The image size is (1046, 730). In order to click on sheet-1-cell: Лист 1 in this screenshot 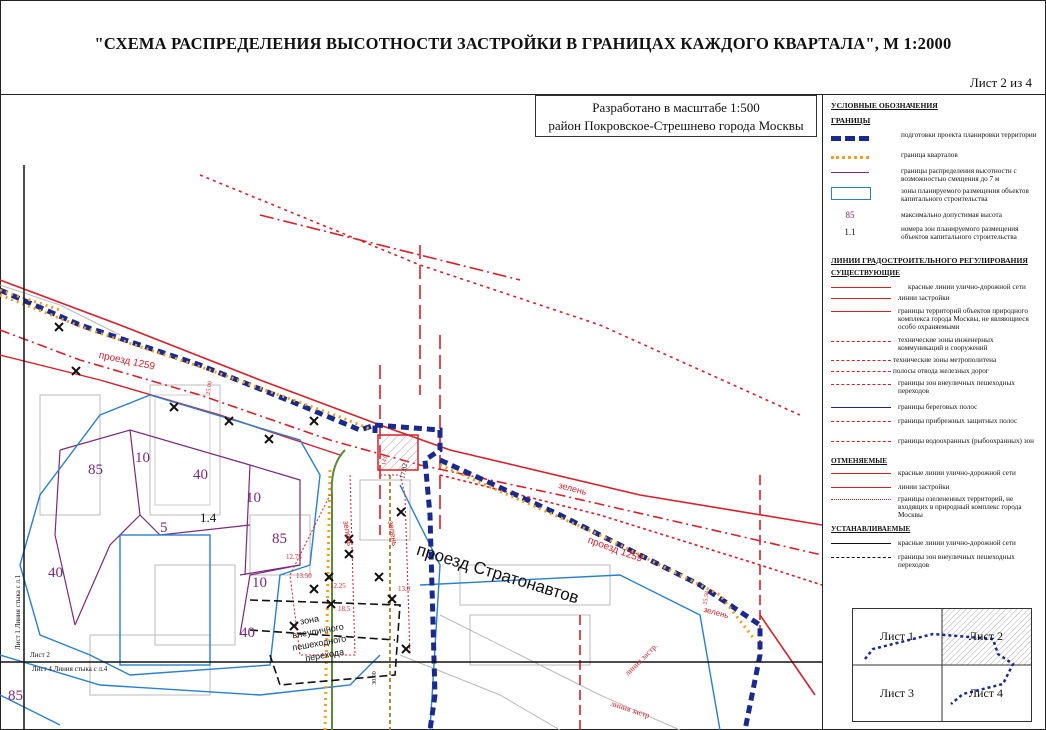, I will do `click(897, 636)`.